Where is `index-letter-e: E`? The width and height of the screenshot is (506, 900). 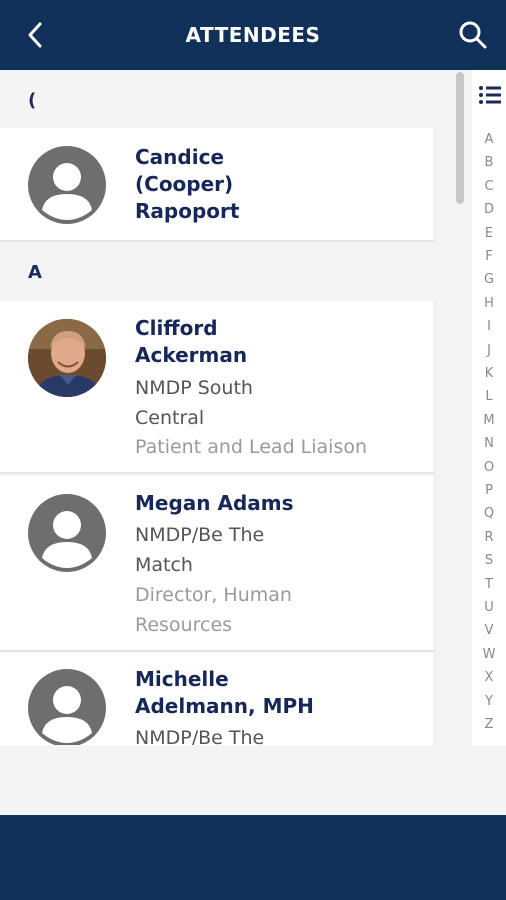
index-letter-e: E is located at coordinates (489, 234).